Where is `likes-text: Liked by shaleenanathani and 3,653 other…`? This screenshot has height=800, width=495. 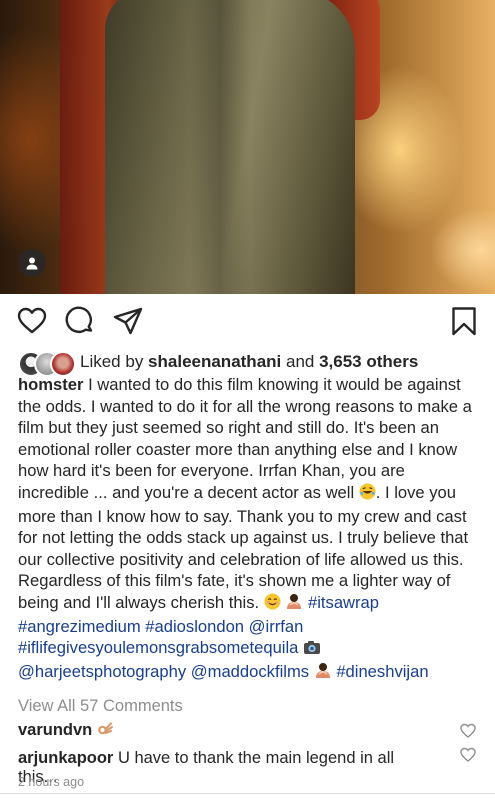 likes-text: Liked by shaleenanathani and 3,653 other… is located at coordinates (249, 362).